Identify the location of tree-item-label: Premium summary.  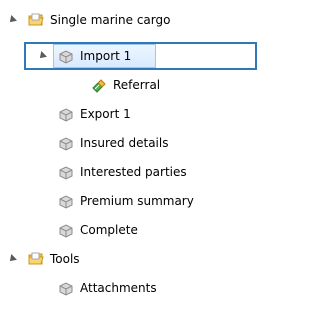
(137, 201).